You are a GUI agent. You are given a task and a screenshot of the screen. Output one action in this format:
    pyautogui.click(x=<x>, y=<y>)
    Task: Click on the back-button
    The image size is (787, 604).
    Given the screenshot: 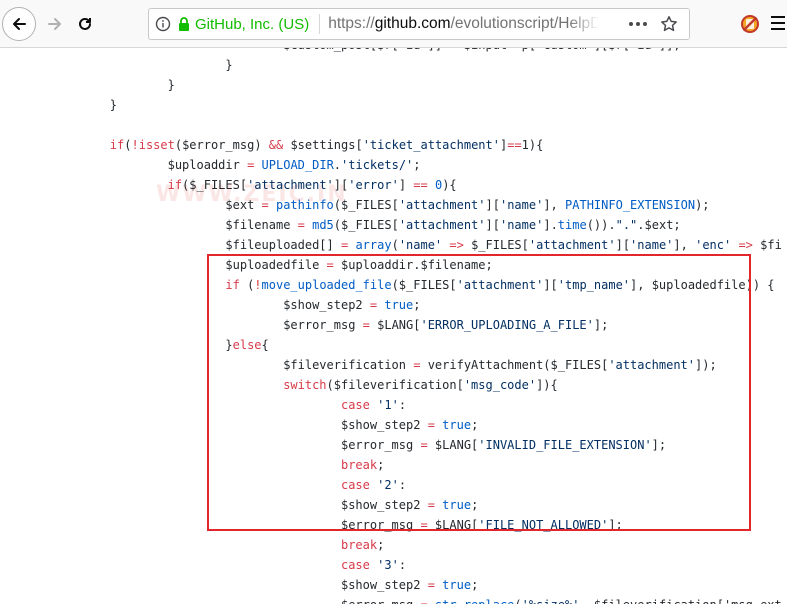 What is the action you would take?
    pyautogui.click(x=19, y=24)
    